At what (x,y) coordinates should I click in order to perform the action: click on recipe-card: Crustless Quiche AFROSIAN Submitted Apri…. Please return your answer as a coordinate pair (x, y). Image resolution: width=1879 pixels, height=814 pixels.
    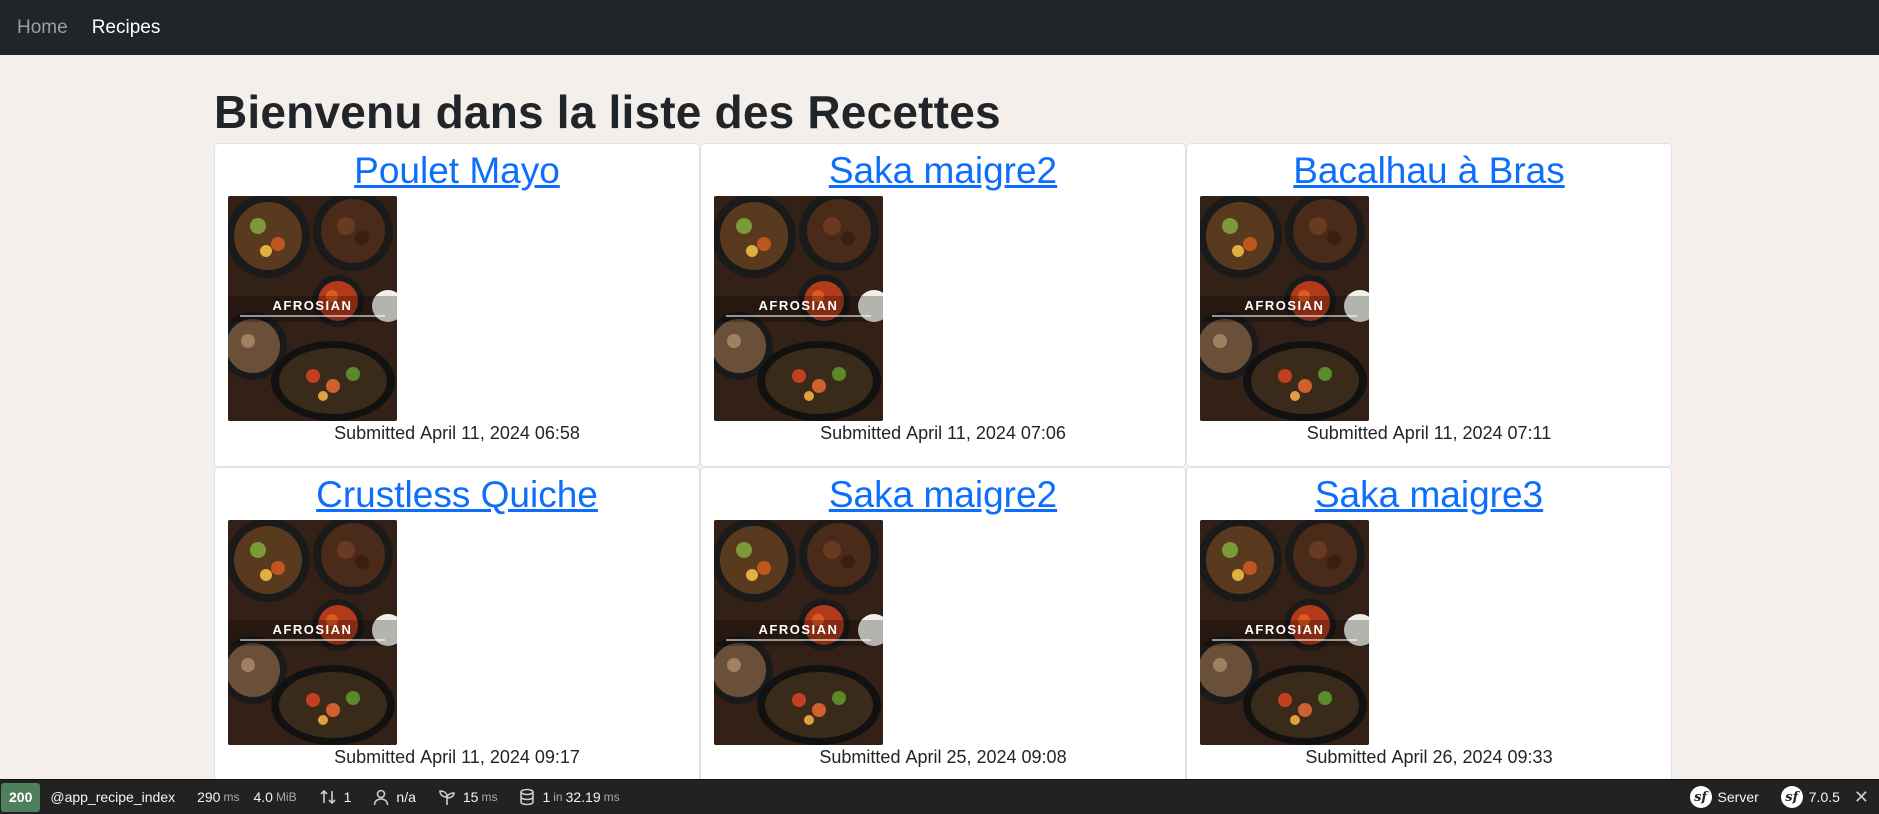
    Looking at the image, I should click on (457, 629).